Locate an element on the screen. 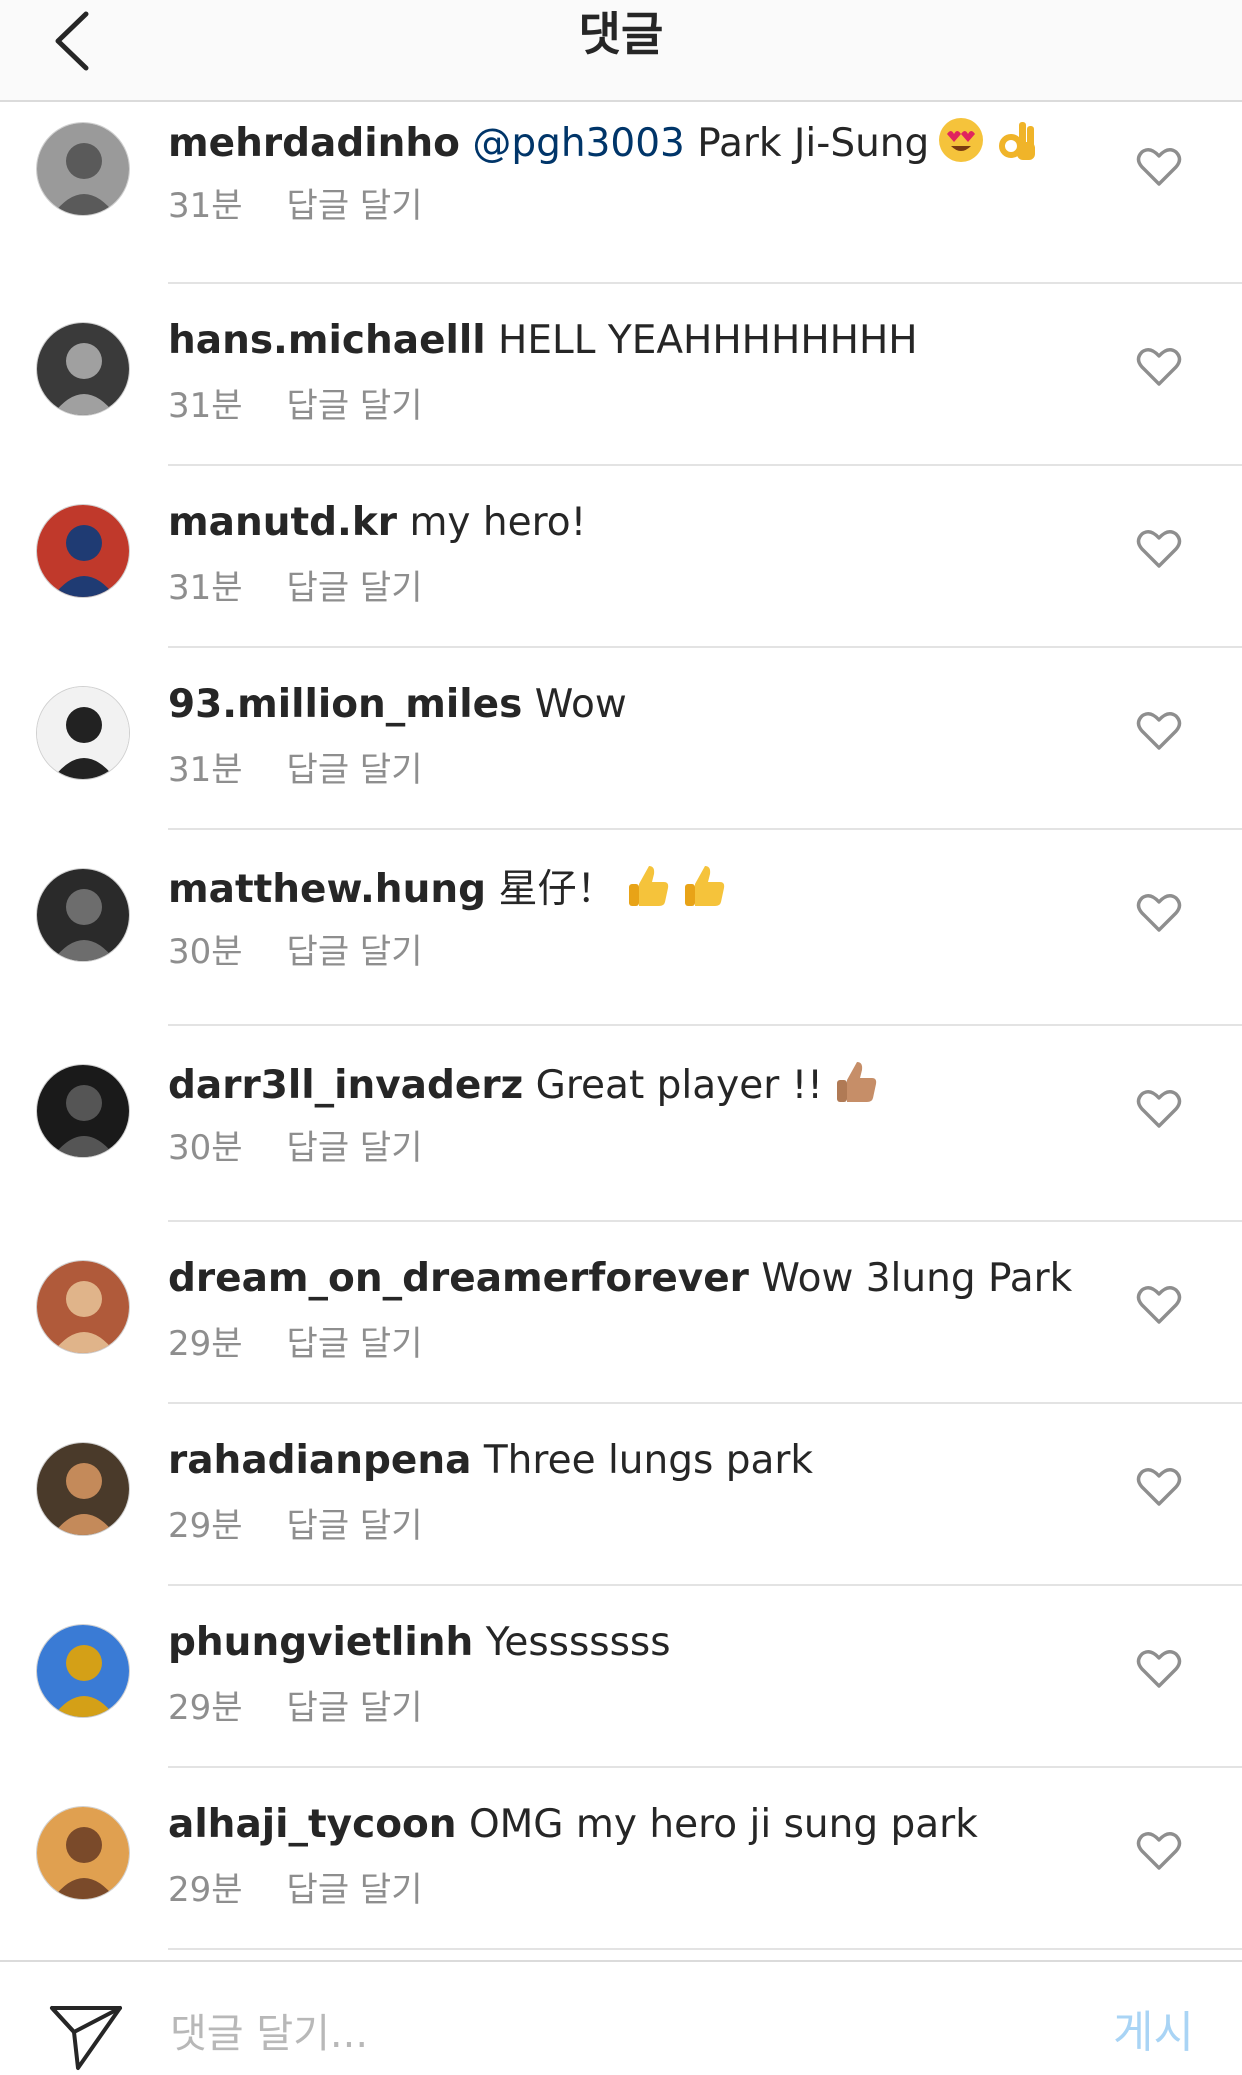 This screenshot has height=2075, width=1242. comment-row: matthew.hung 星仔！ 30분 답글 달기 is located at coordinates (621, 928).